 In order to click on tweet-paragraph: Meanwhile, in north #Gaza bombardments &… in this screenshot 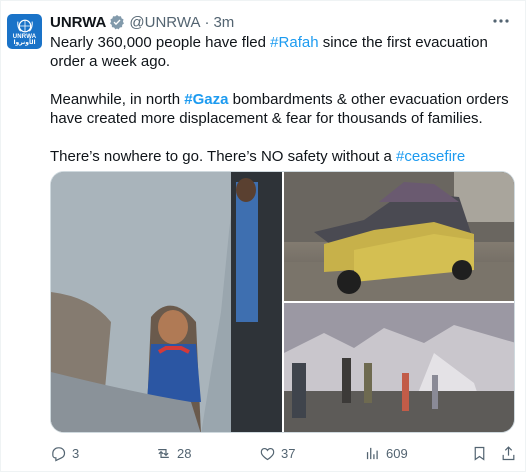, I will do `click(284, 109)`.